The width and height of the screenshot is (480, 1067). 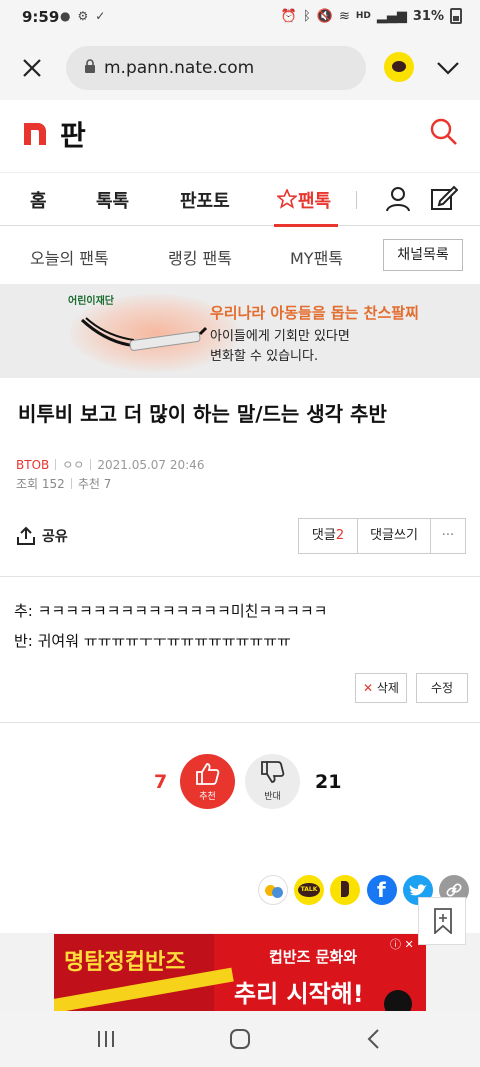 I want to click on signal-icon: ▂▄▆, so click(x=391, y=16).